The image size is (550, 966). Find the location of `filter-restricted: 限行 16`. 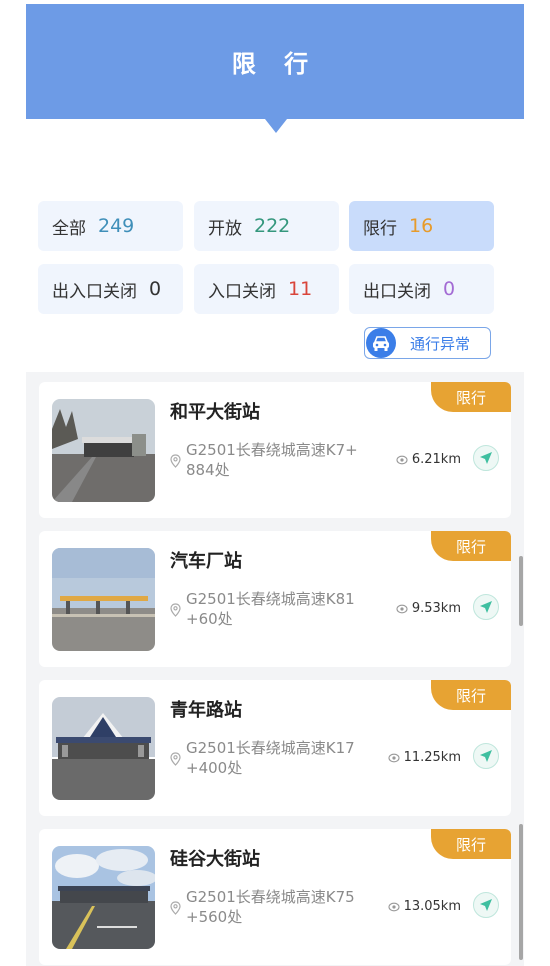

filter-restricted: 限行 16 is located at coordinates (421, 226).